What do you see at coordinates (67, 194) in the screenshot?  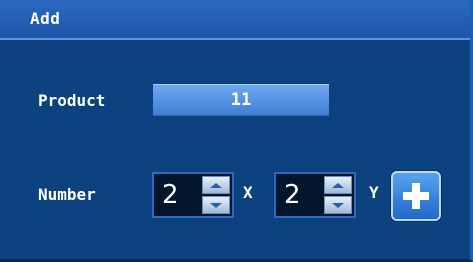 I see `number-label: Number` at bounding box center [67, 194].